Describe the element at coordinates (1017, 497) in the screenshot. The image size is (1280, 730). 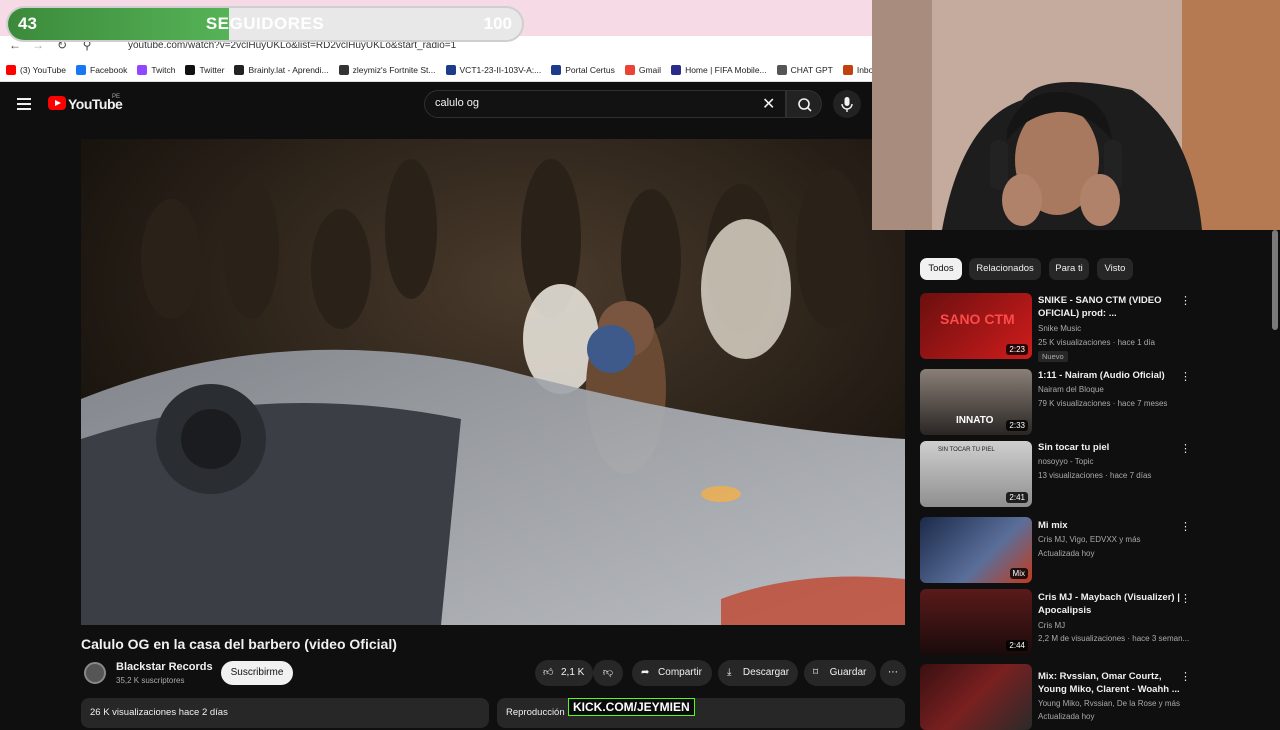
I see `video-duration: 2:41` at that location.